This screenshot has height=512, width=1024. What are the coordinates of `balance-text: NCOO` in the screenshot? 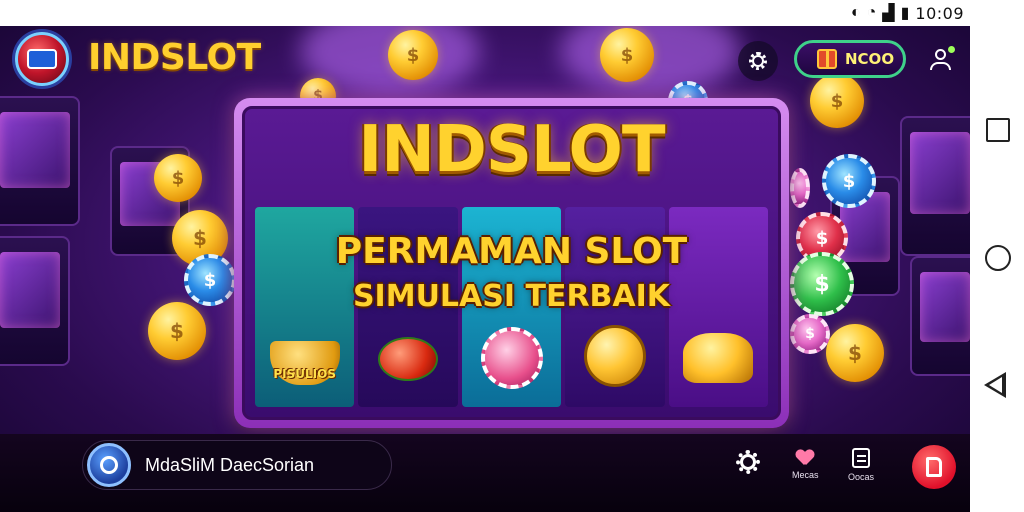 It's located at (870, 59).